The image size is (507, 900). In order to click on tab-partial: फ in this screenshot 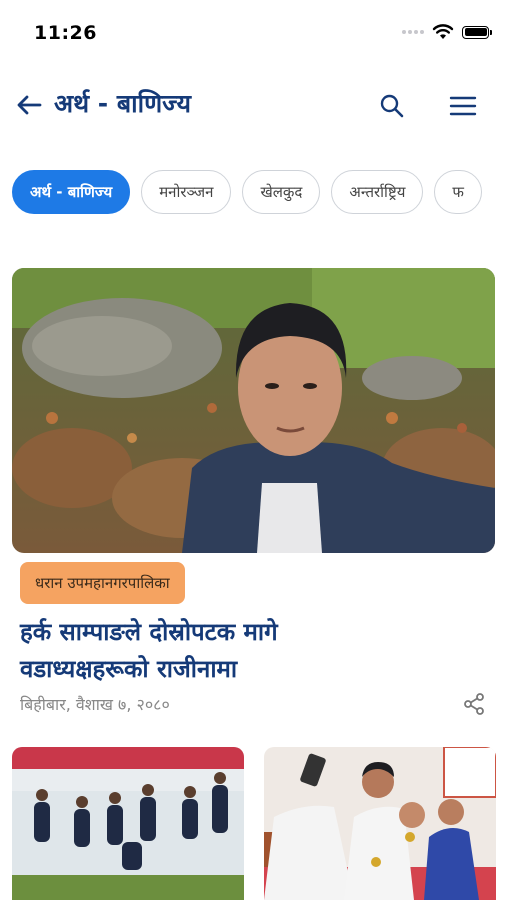, I will do `click(458, 192)`.